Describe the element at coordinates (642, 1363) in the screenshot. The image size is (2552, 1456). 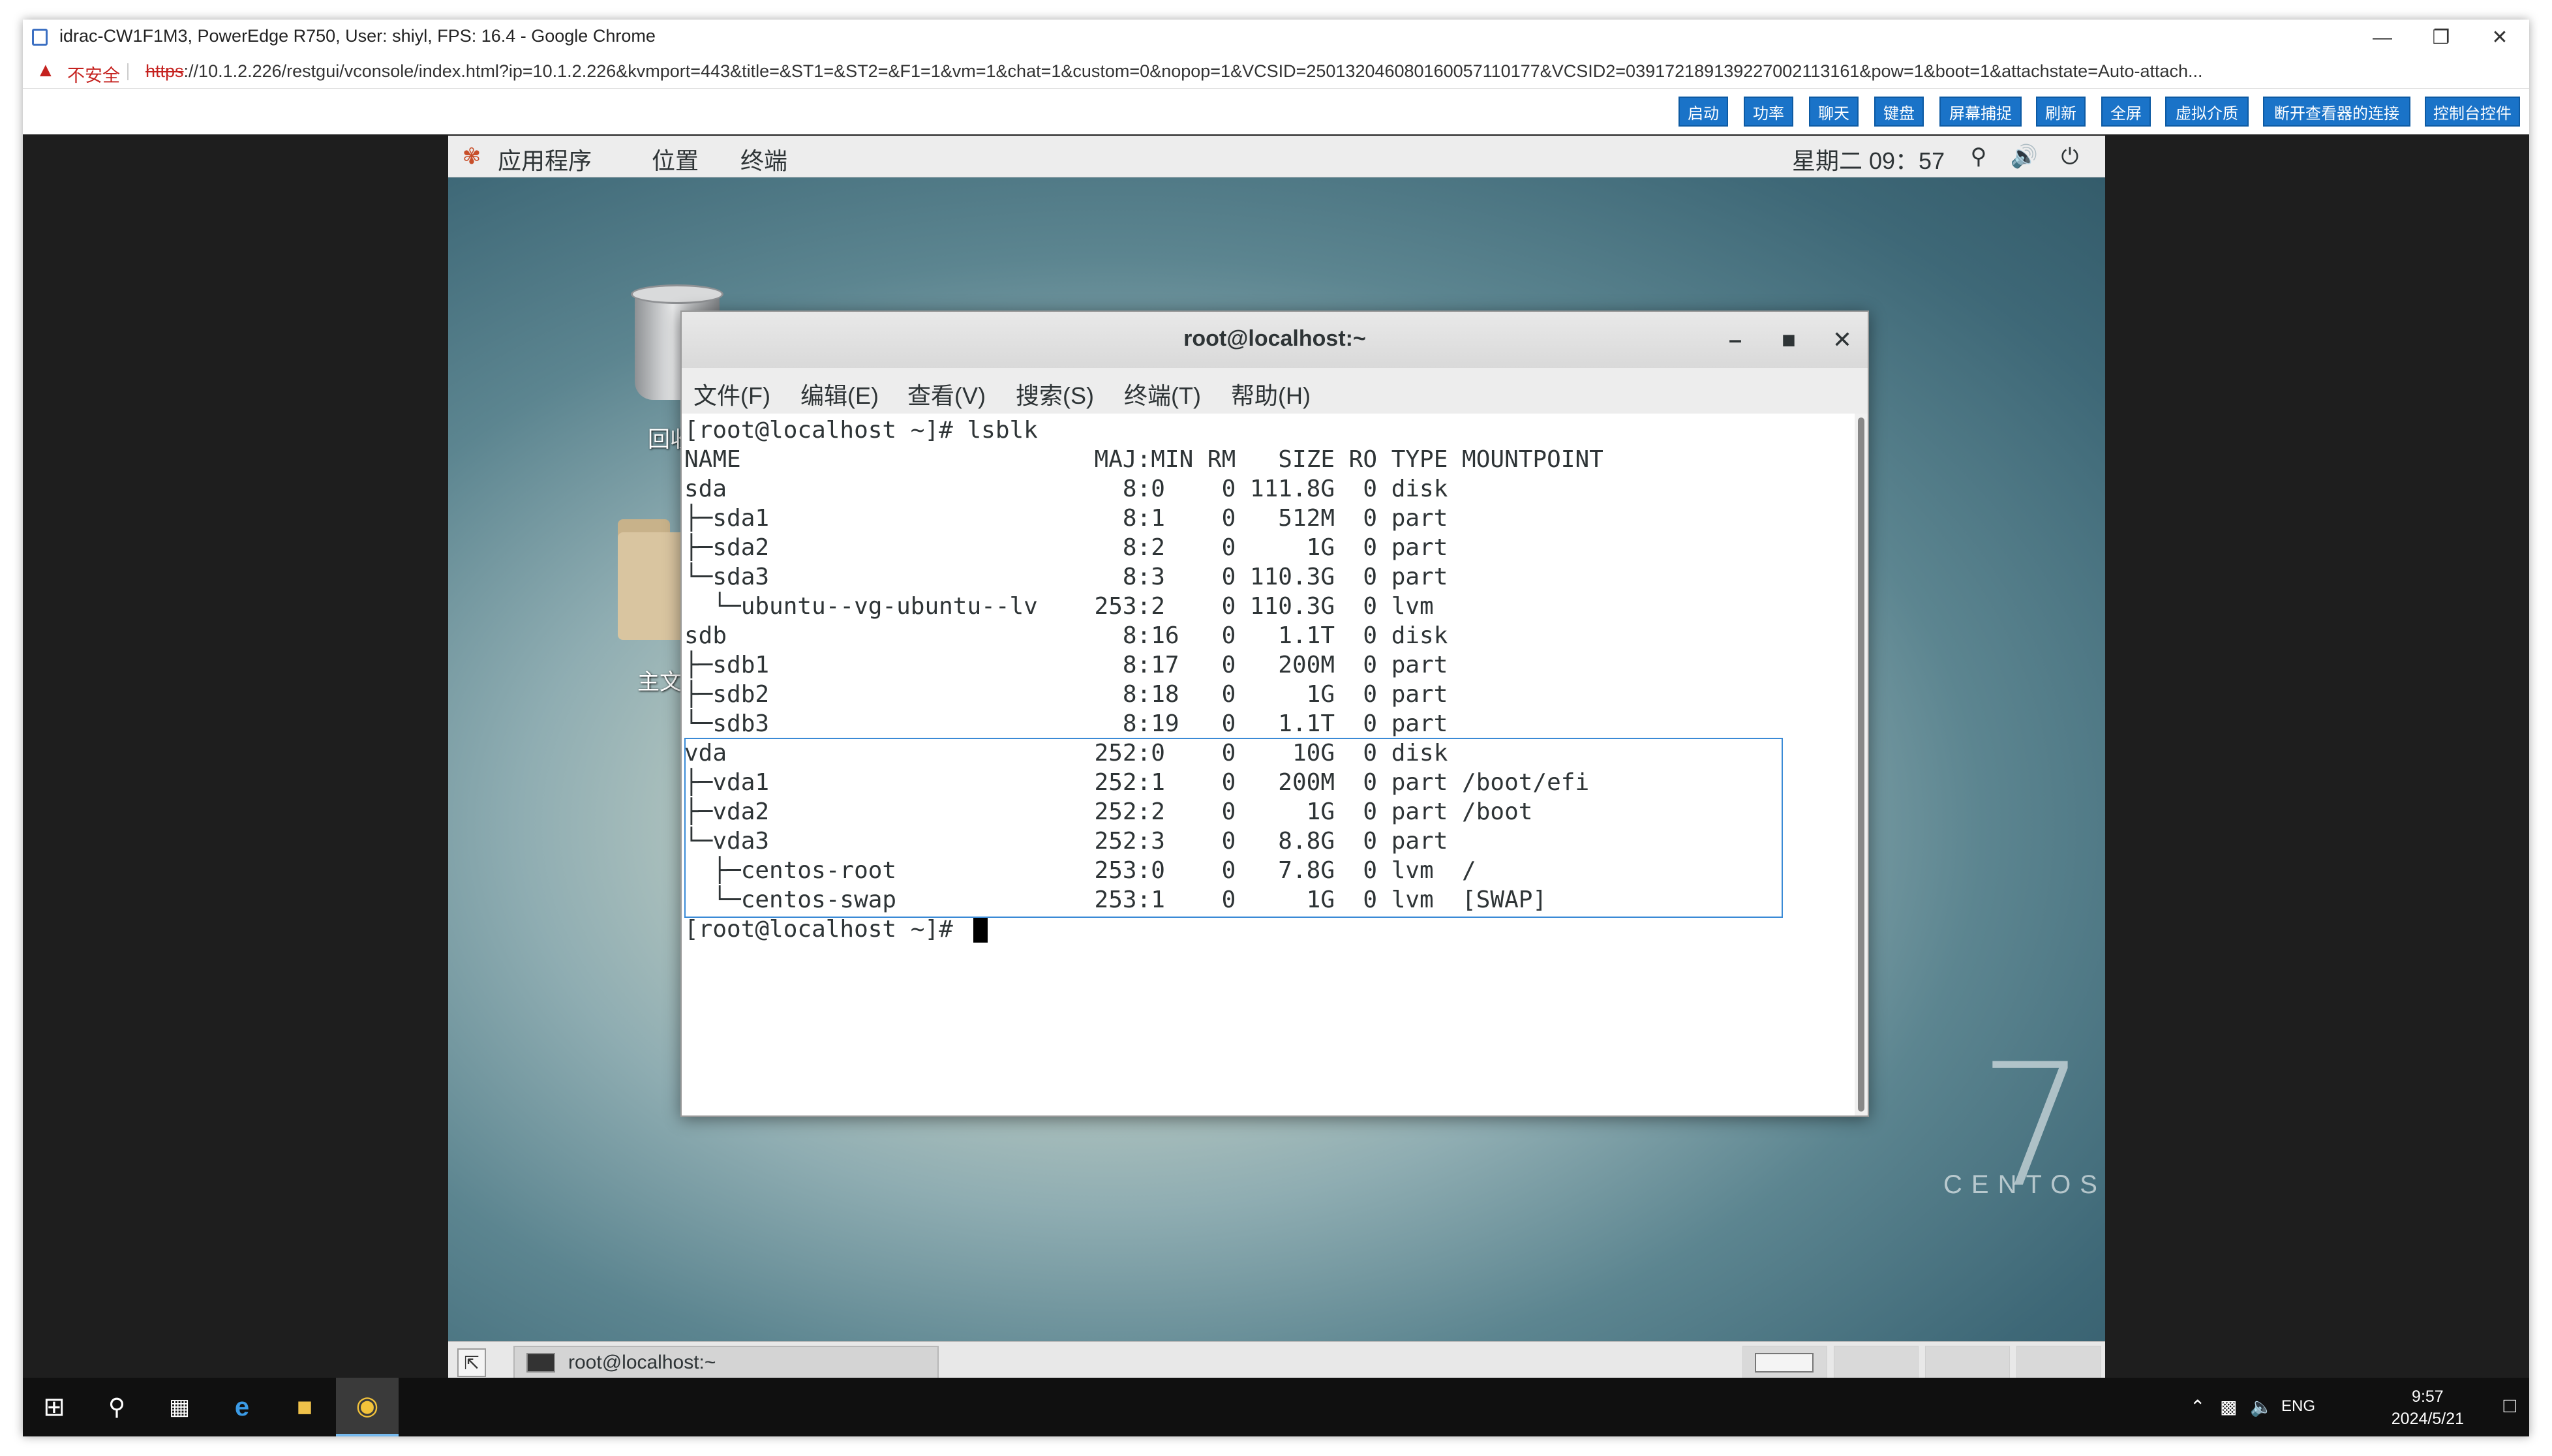
I see `taskbar-terminal-label: root@localhost:~` at that location.